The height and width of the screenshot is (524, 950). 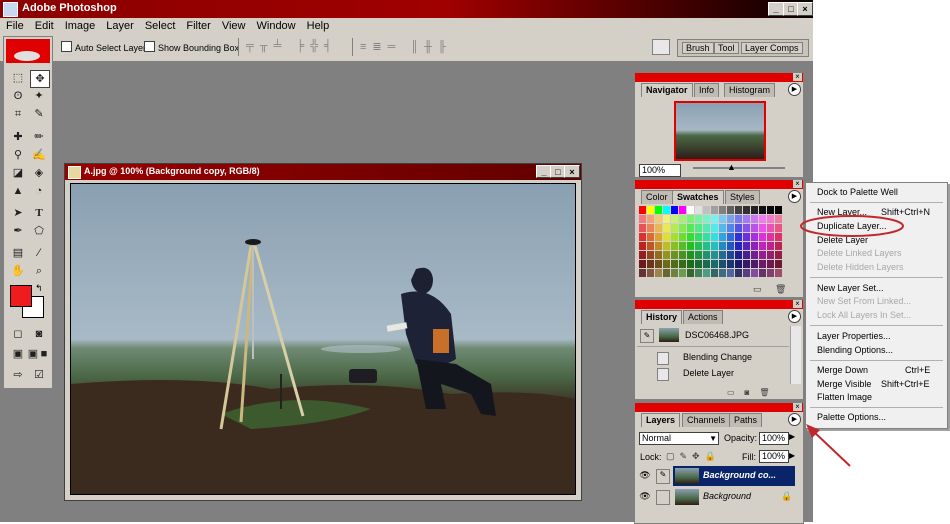 What do you see at coordinates (18, 96) in the screenshot?
I see `lasso-tool-icon: ʘ` at bounding box center [18, 96].